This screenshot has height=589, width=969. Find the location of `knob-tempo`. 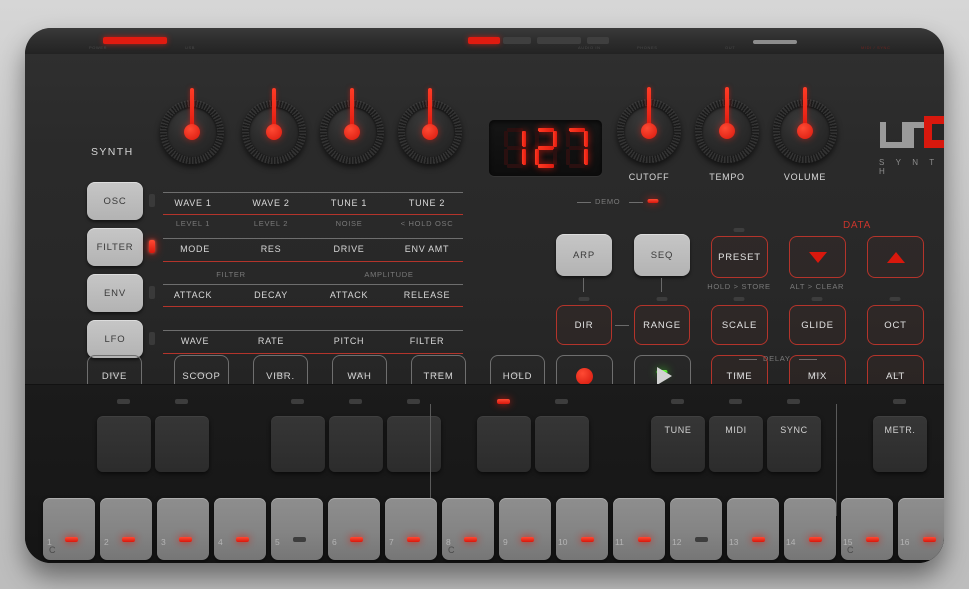

knob-tempo is located at coordinates (727, 125).